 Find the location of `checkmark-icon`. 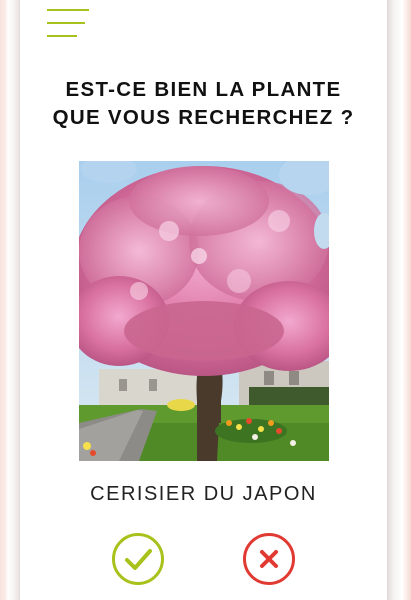

checkmark-icon is located at coordinates (138, 559).